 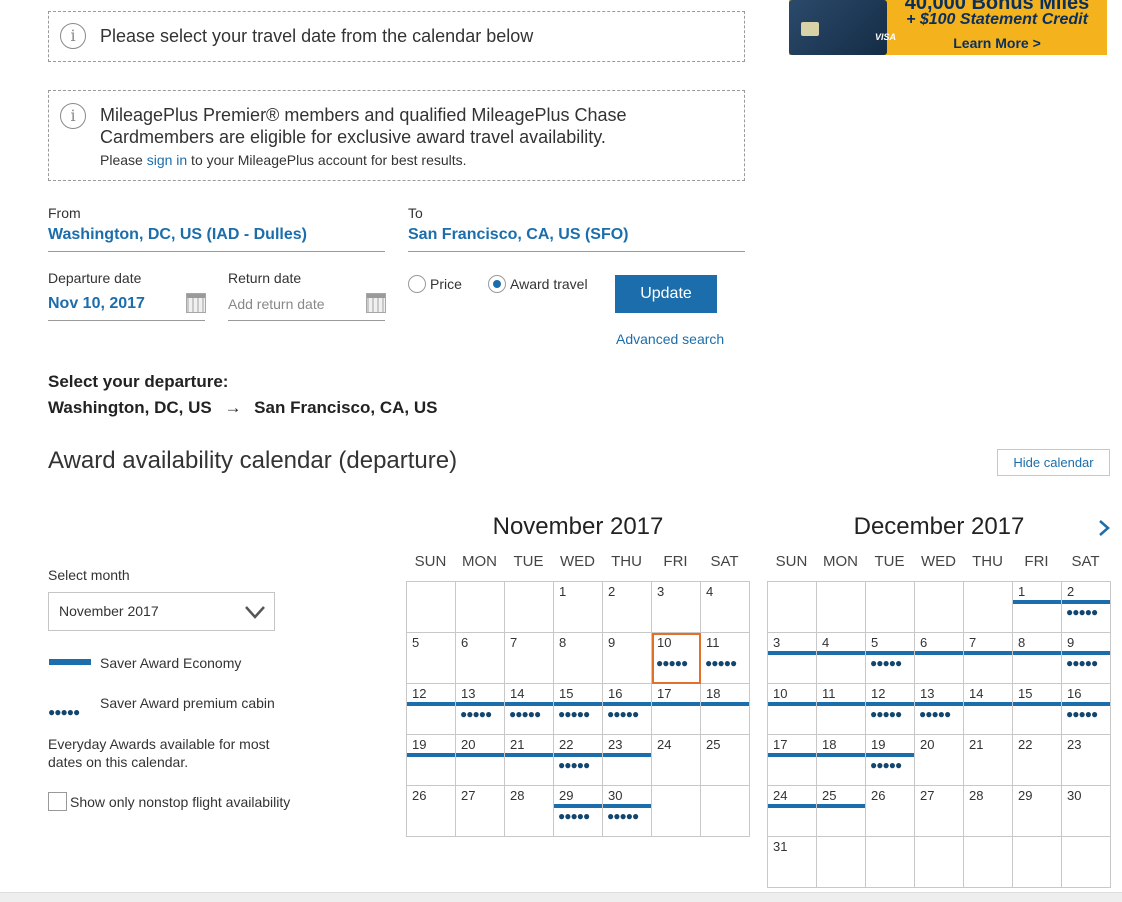 What do you see at coordinates (1037, 760) in the screenshot?
I see `calendar-day-22: 22` at bounding box center [1037, 760].